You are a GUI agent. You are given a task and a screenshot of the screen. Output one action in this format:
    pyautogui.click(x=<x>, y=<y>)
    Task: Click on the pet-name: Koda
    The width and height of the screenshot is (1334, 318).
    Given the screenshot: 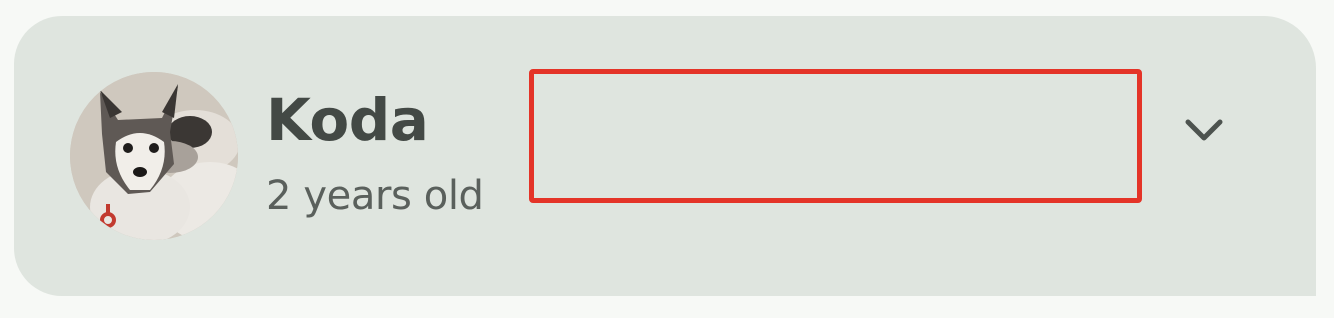 What is the action you would take?
    pyautogui.click(x=347, y=120)
    